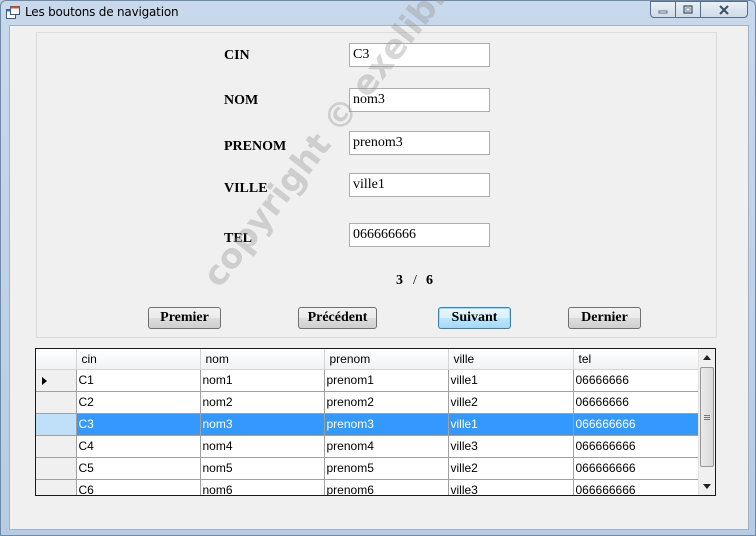 Image resolution: width=756 pixels, height=536 pixels. I want to click on maximize-icon, so click(688, 9).